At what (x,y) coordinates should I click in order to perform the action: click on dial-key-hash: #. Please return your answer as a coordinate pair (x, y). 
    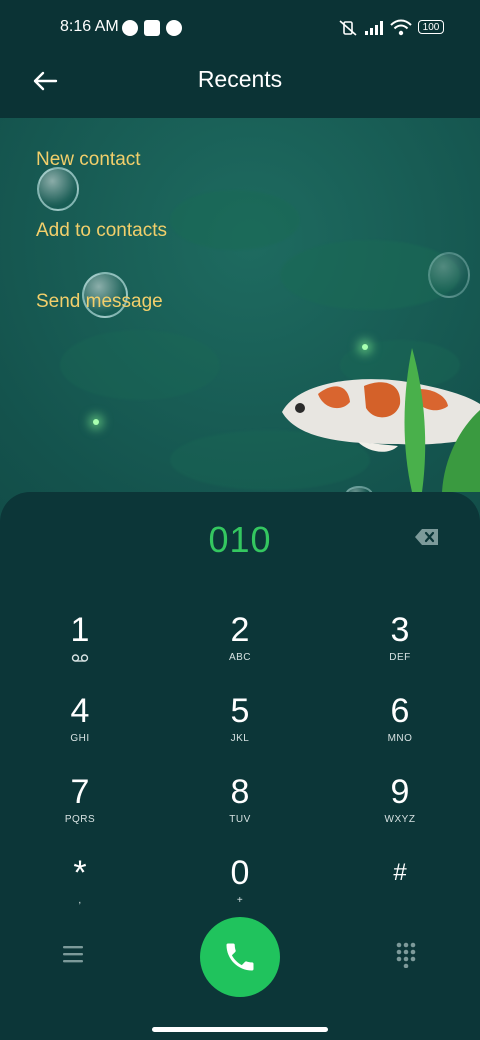
    Looking at the image, I should click on (400, 890).